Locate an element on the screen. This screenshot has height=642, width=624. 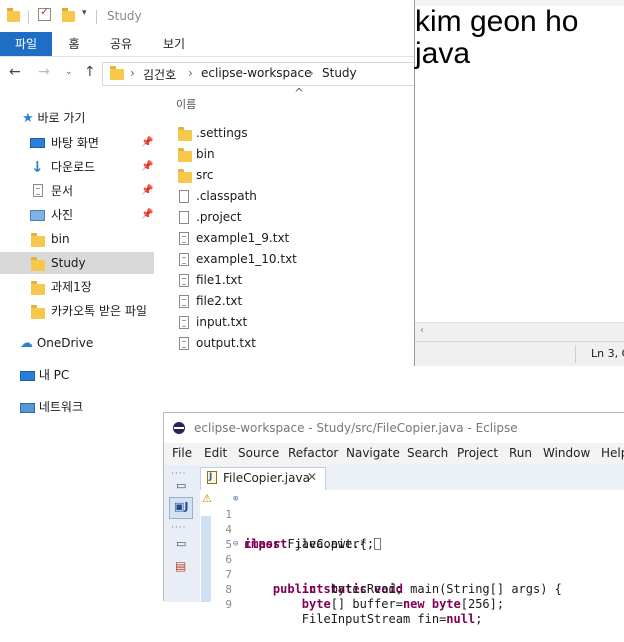
menu-refactor: Refactor is located at coordinates (313, 453).